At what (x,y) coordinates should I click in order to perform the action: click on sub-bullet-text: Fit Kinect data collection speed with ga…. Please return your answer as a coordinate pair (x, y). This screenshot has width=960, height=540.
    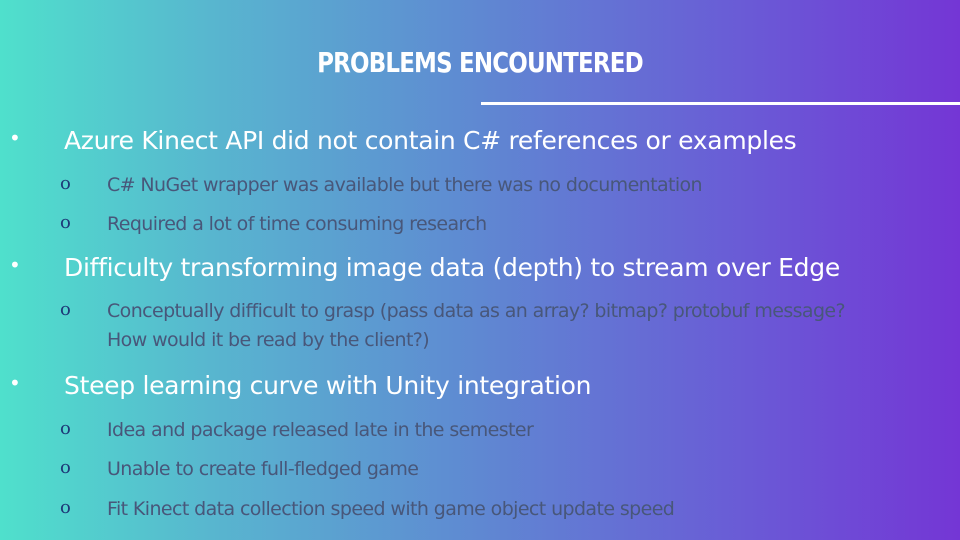
    Looking at the image, I should click on (391, 509).